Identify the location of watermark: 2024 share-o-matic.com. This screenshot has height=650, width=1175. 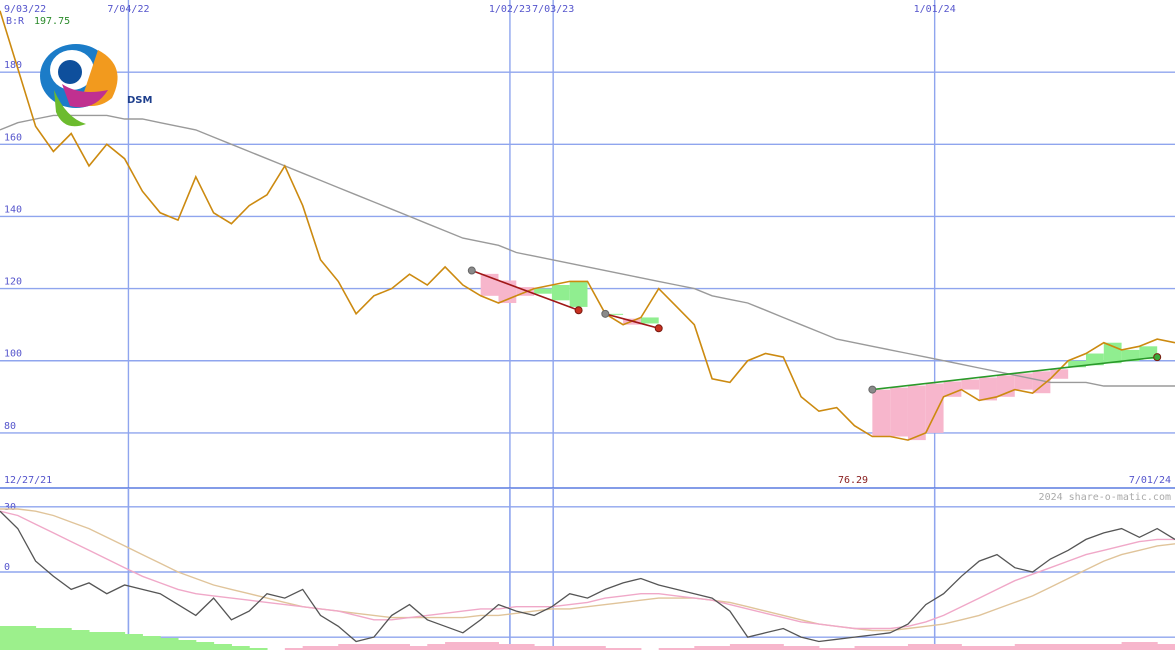
(1105, 497).